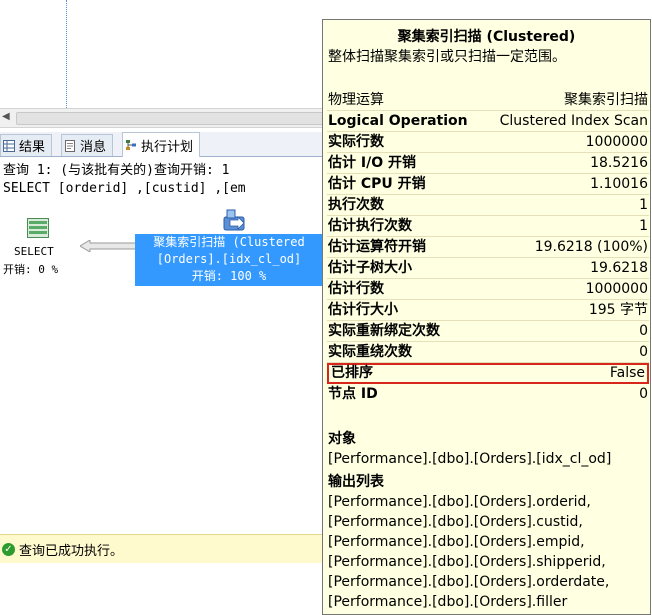  What do you see at coordinates (170, 118) in the screenshot?
I see `scrollbar-thumb` at bounding box center [170, 118].